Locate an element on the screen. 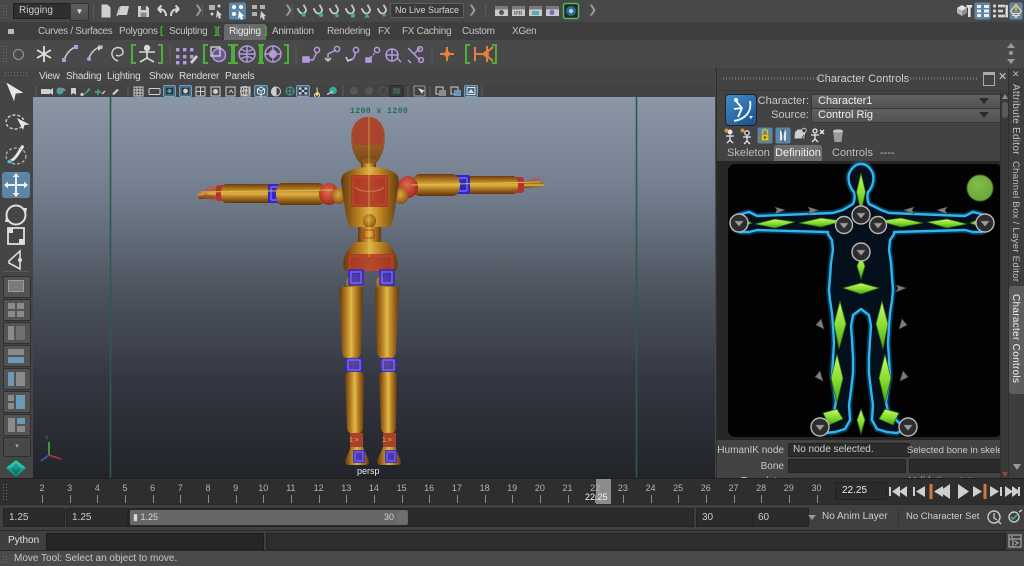  svg-text: 1200 x 1200 is located at coordinates (379, 111).